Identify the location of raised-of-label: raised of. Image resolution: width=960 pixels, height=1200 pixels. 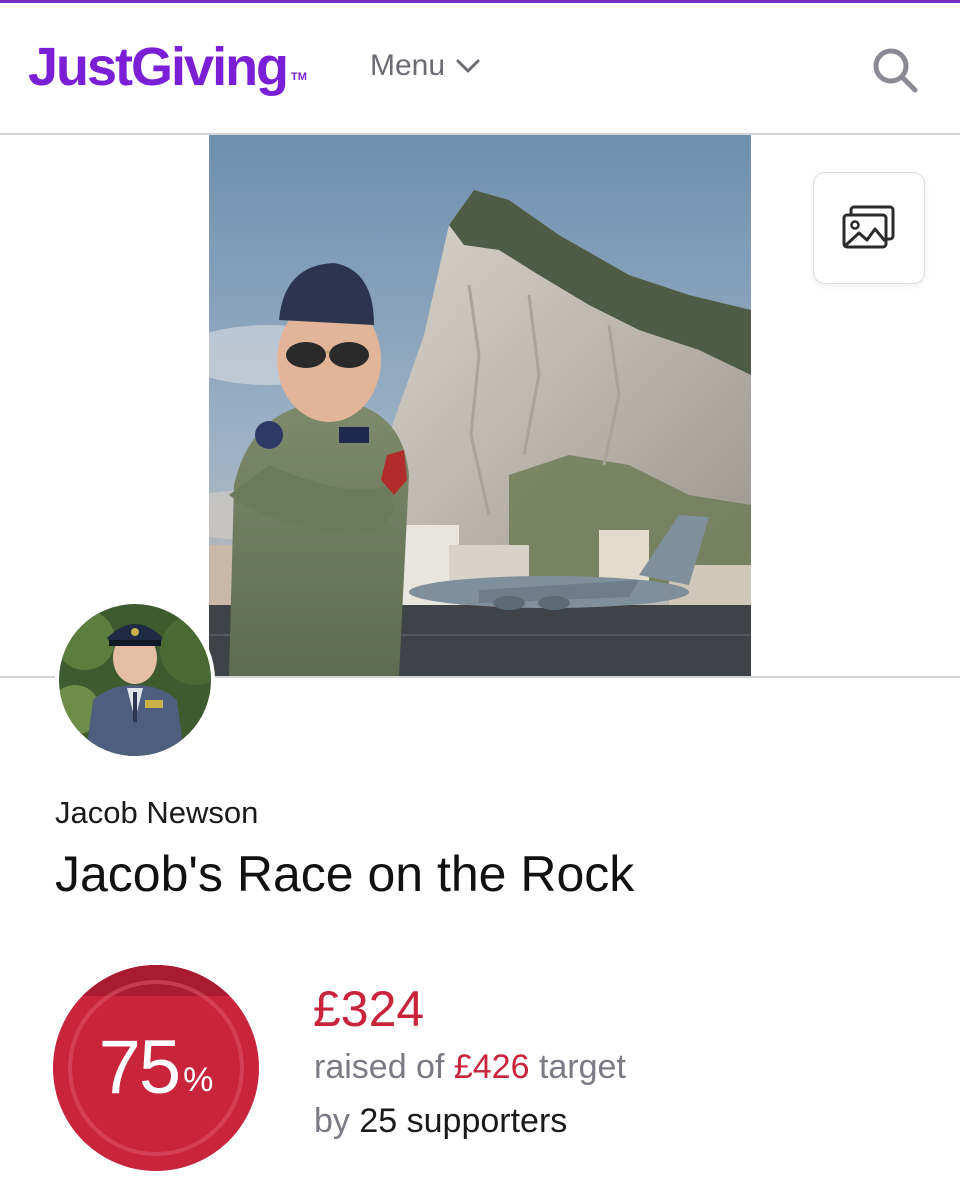
(379, 1067).